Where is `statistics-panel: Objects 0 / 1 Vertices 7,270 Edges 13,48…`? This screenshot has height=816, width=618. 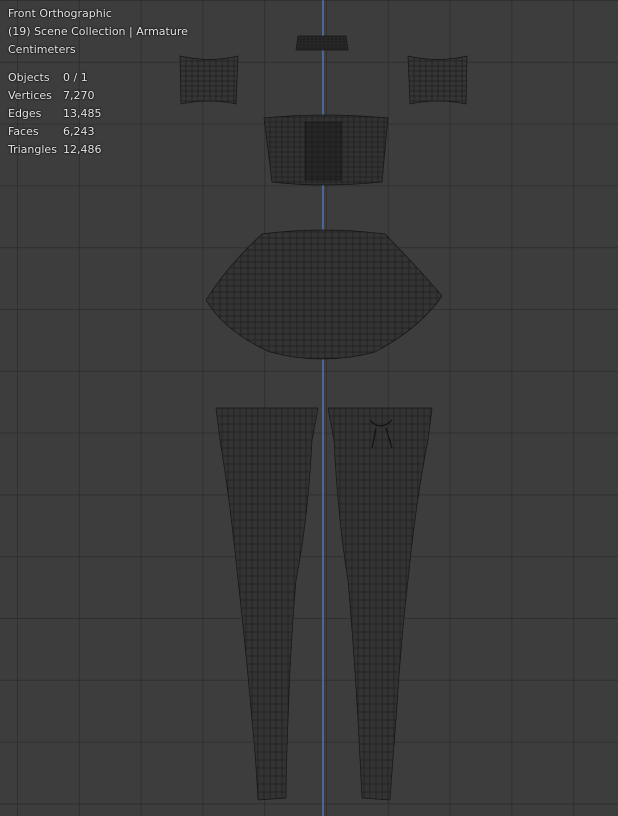 statistics-panel: Objects 0 / 1 Vertices 7,270 Edges 13,48… is located at coordinates (98, 114).